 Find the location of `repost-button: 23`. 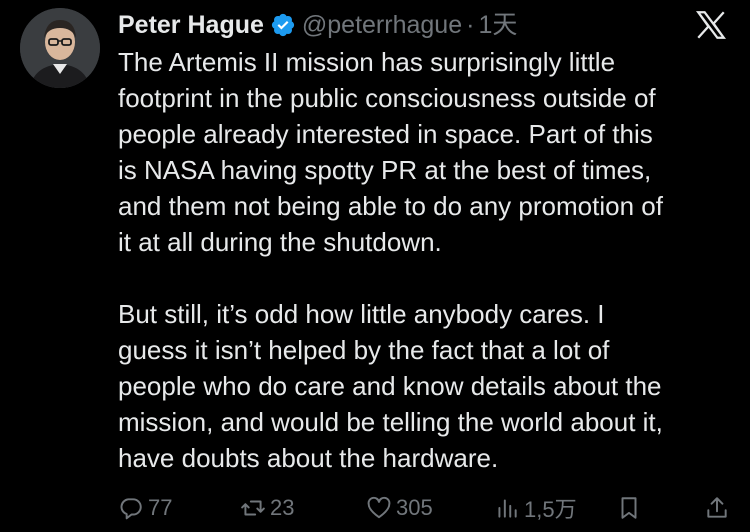

repost-button: 23 is located at coordinates (267, 508).